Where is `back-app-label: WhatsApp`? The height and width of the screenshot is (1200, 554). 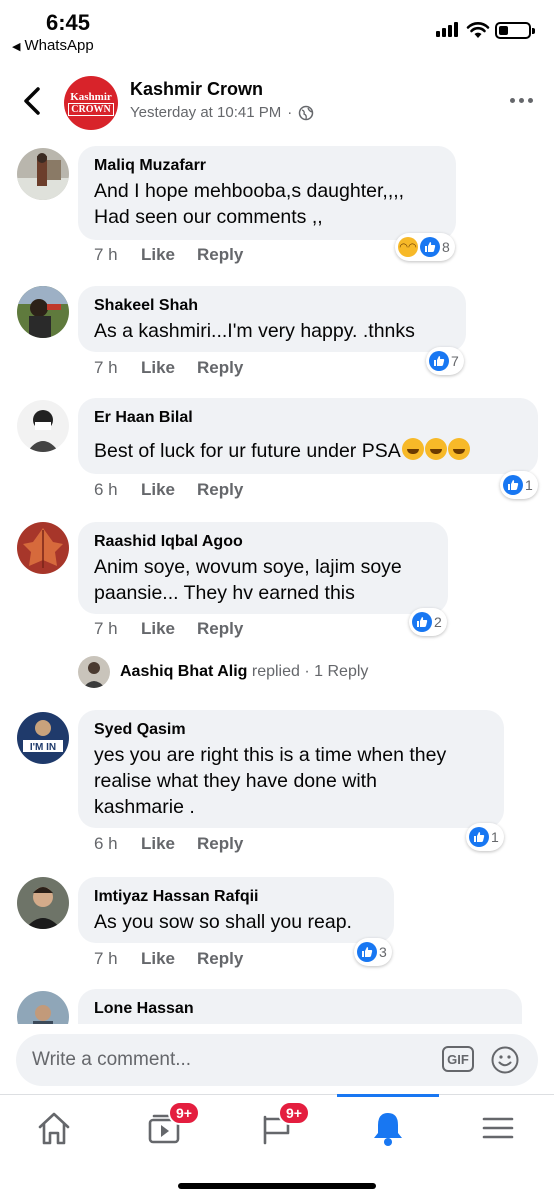
back-app-label: WhatsApp is located at coordinates (59, 45).